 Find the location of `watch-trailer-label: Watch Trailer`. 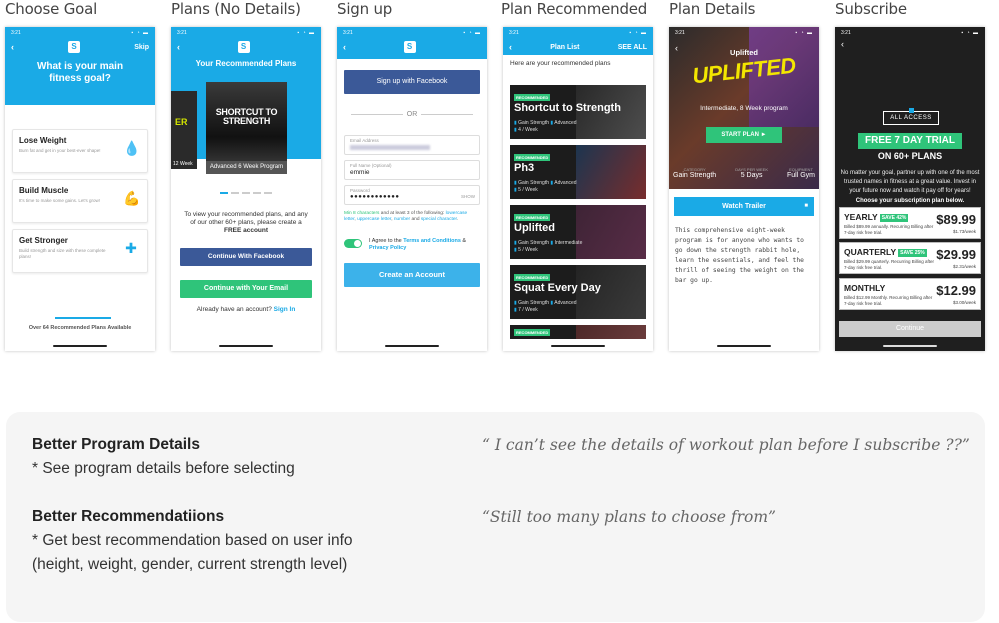

watch-trailer-label: Watch Trailer is located at coordinates (744, 206).